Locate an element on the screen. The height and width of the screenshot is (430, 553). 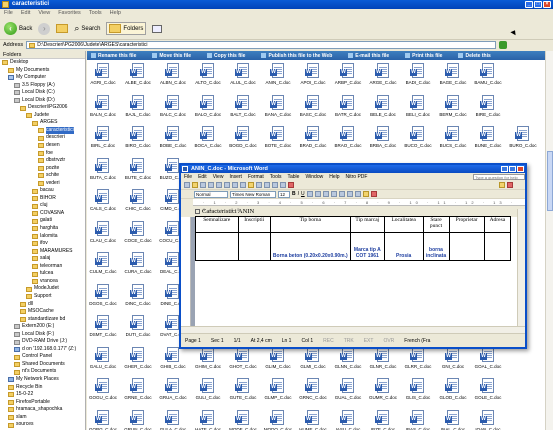
file-item: BALC_C.doc is located at coordinates (173, 110).